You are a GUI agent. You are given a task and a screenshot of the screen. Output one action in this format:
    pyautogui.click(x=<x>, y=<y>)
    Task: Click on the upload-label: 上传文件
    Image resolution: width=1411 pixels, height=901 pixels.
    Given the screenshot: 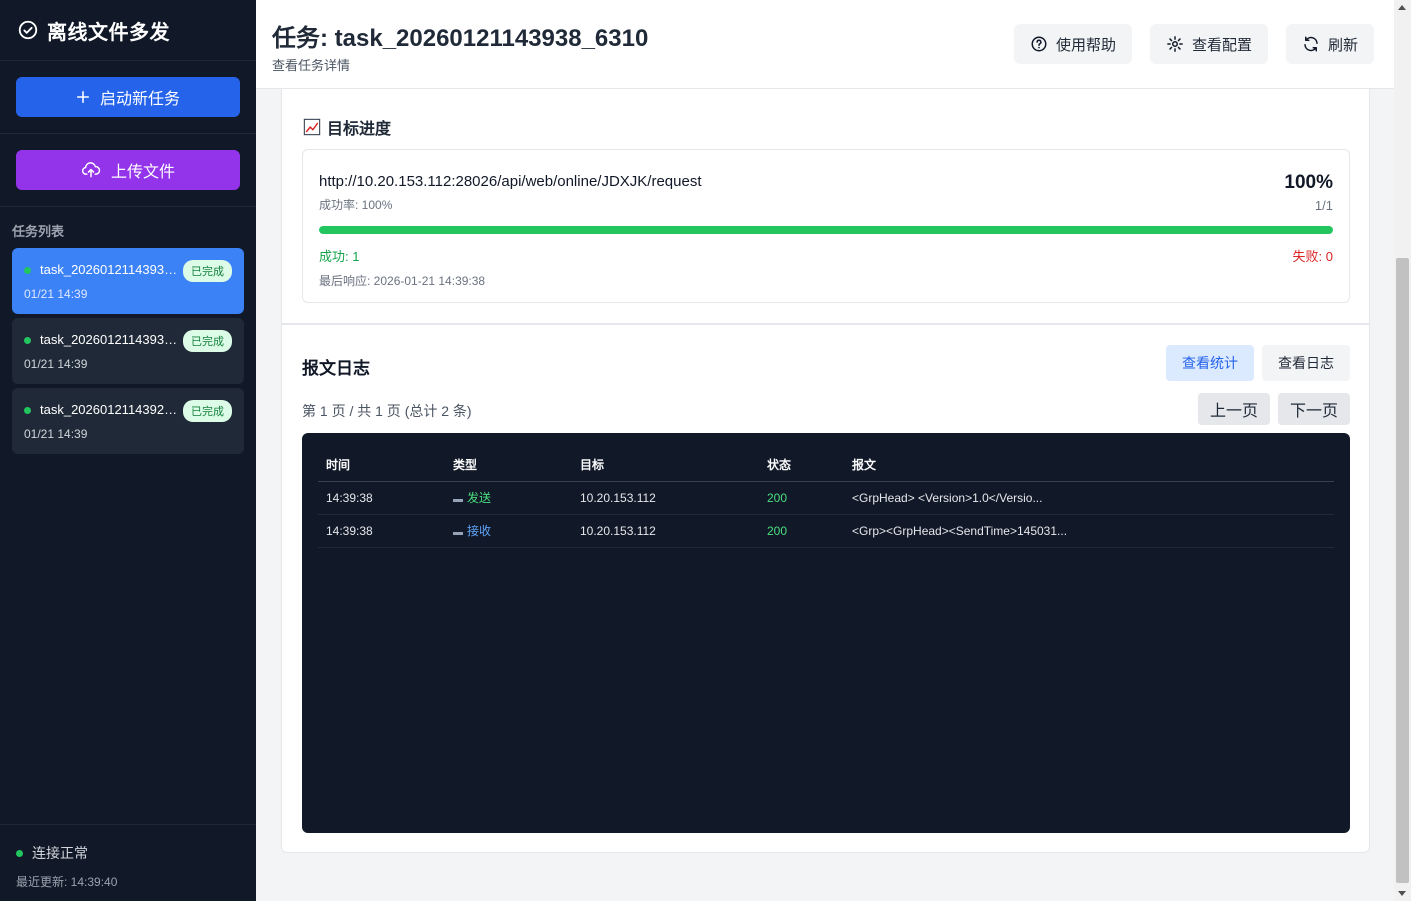 What is the action you would take?
    pyautogui.click(x=142, y=172)
    